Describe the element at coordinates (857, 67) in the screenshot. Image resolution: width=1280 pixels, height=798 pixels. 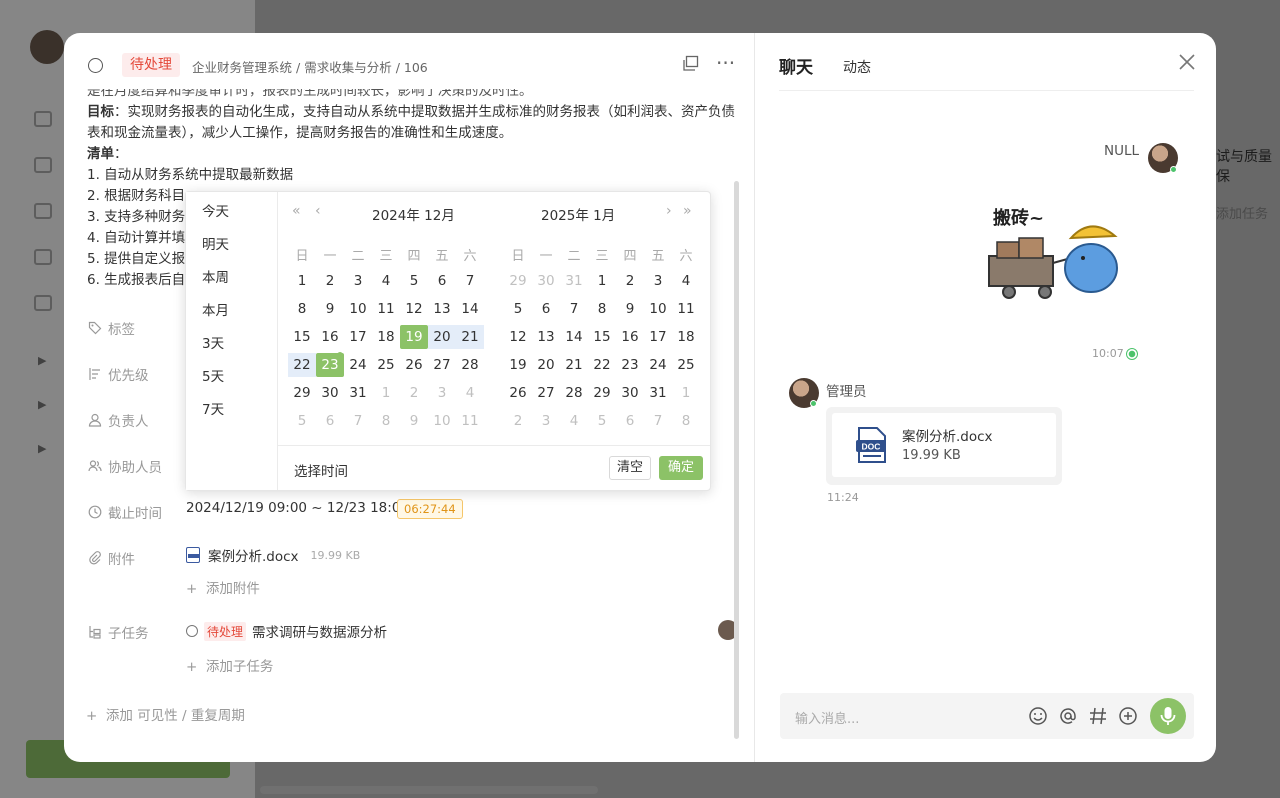
I see `tab-activity: 动态` at that location.